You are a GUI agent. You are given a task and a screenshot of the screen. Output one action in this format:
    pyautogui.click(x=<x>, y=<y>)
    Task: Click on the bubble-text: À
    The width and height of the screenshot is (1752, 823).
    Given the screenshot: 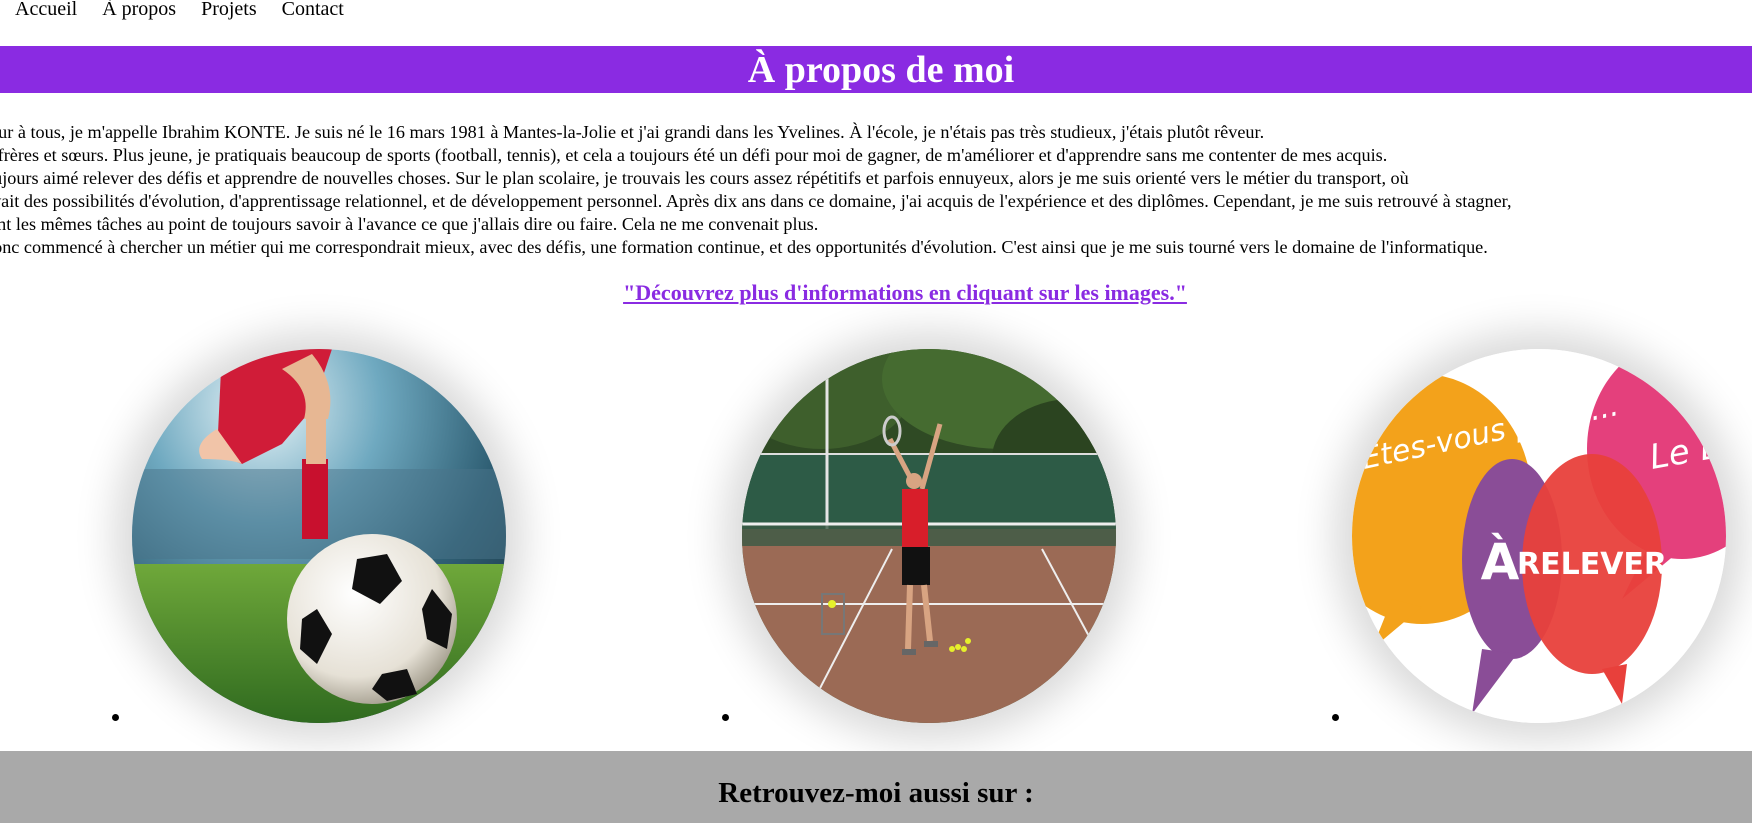 What is the action you would take?
    pyautogui.click(x=1500, y=561)
    